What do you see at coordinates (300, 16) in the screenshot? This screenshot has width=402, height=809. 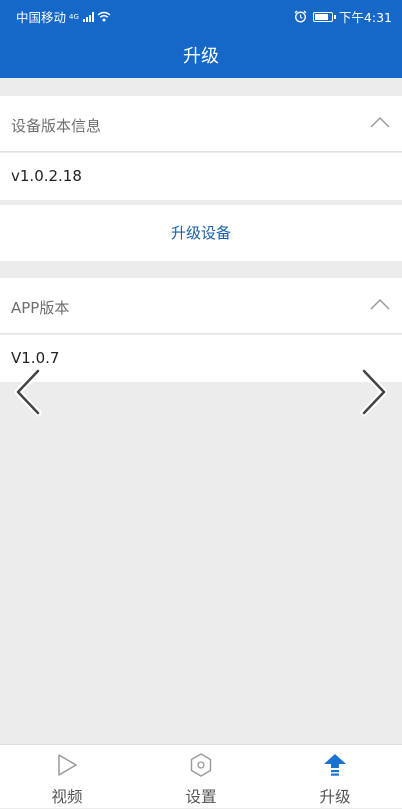 I see `alarm-icon` at bounding box center [300, 16].